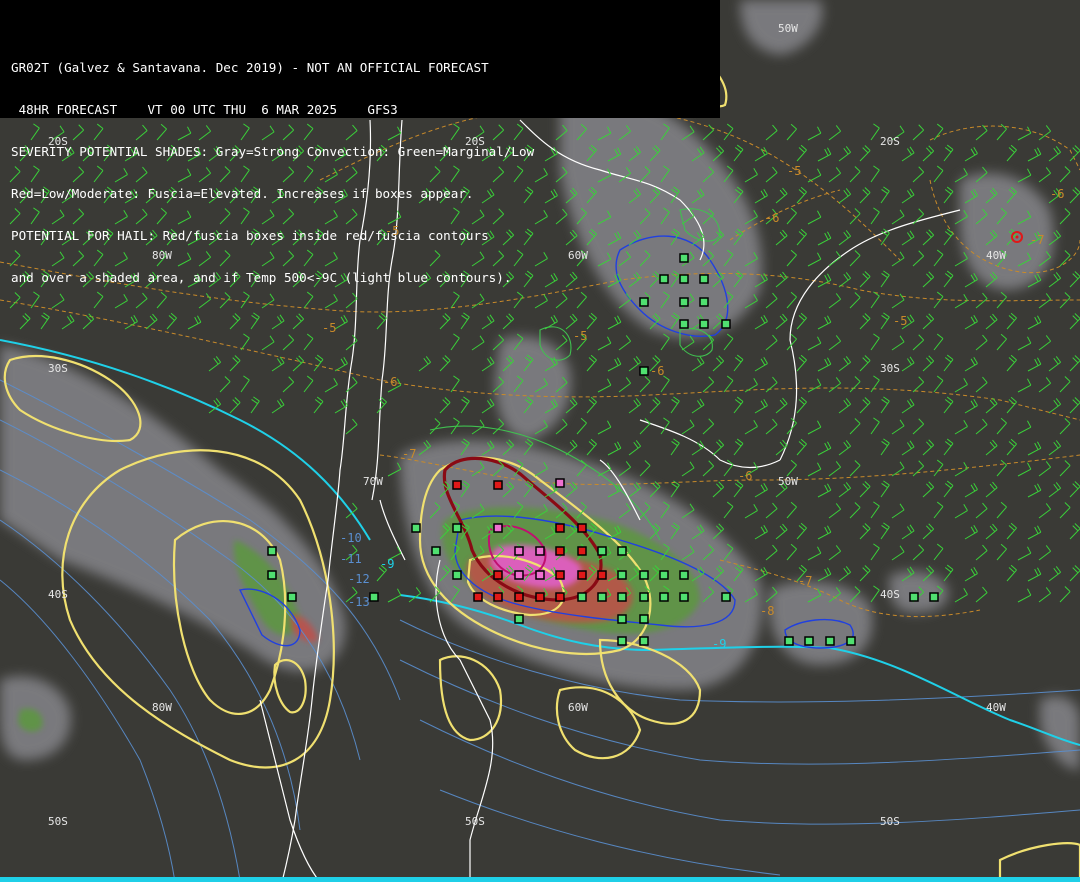 This screenshot has width=1080, height=882. I want to click on grid-label: 20S, so click(890, 141).